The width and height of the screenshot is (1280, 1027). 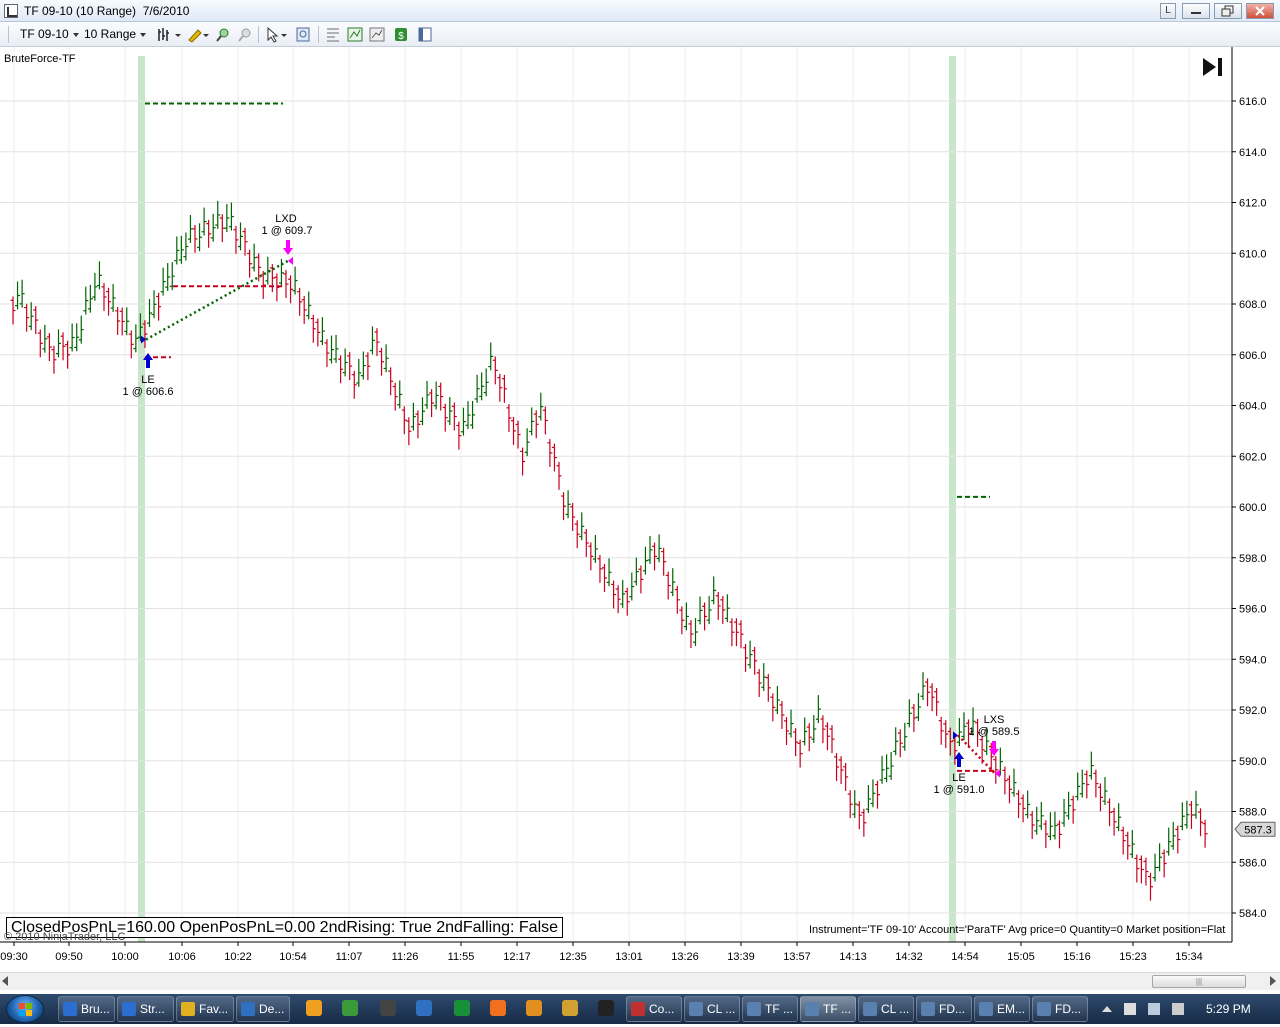 I want to click on scroll-left-icon, so click(x=5, y=981).